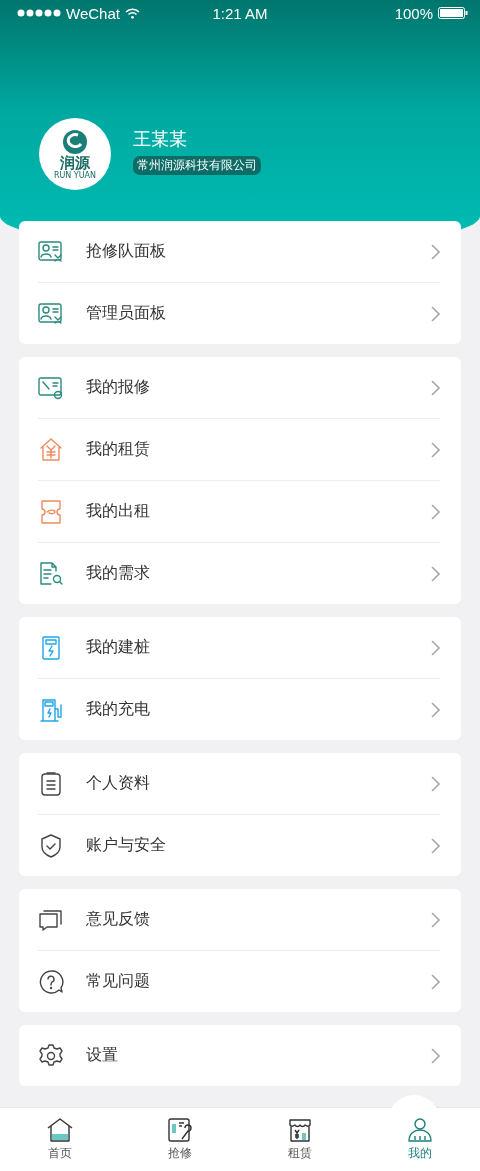 This screenshot has height=1171, width=480. What do you see at coordinates (239, 709) in the screenshot?
I see `menu-item: 我的充电` at bounding box center [239, 709].